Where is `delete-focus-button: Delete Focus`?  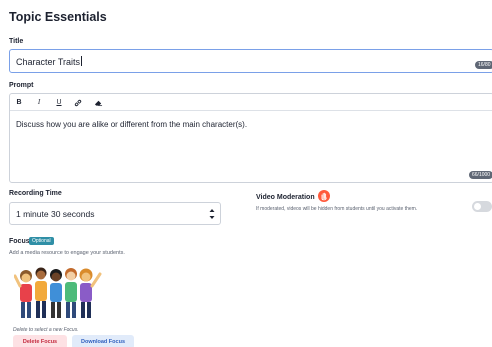 delete-focus-button: Delete Focus is located at coordinates (40, 341).